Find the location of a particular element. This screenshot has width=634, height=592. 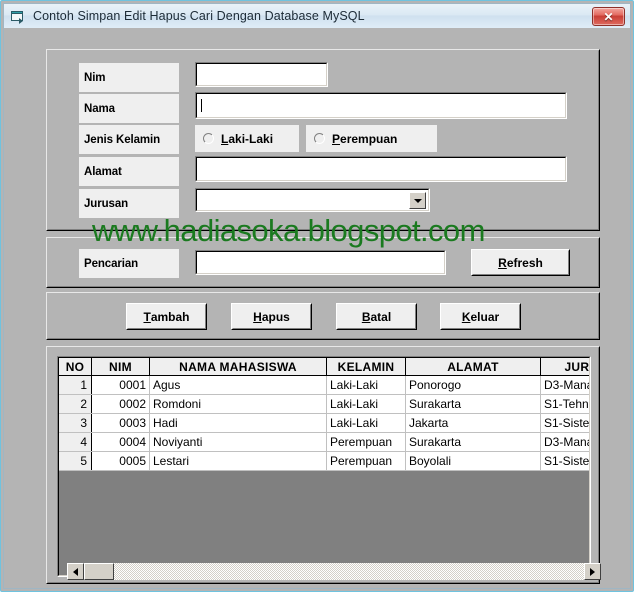

batal-button-label: Batal is located at coordinates (376, 316).